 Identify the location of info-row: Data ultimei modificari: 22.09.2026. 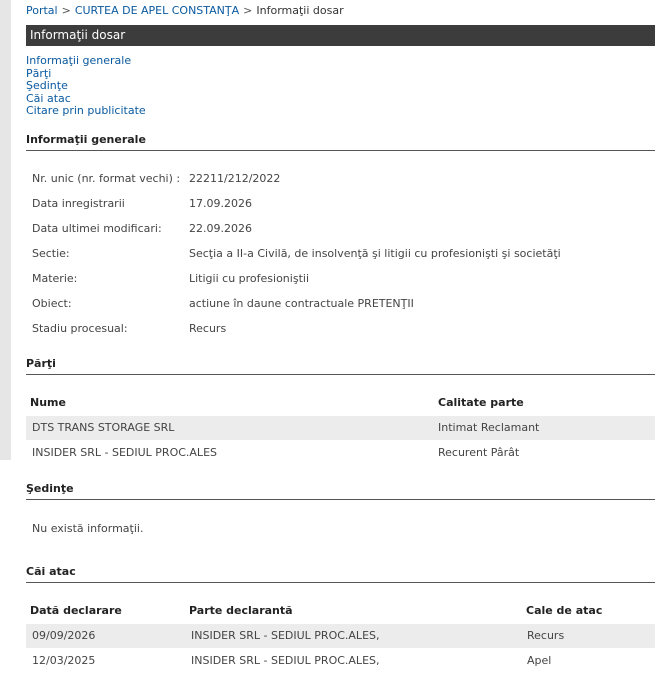
(342, 229).